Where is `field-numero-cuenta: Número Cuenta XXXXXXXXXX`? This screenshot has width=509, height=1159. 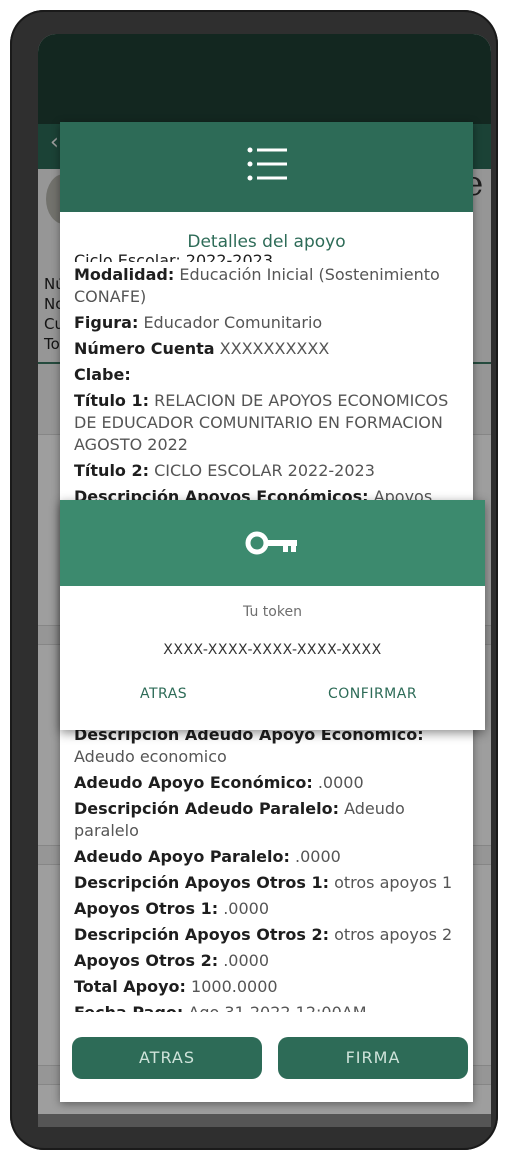 field-numero-cuenta: Número Cuenta XXXXXXXXXX is located at coordinates (202, 348).